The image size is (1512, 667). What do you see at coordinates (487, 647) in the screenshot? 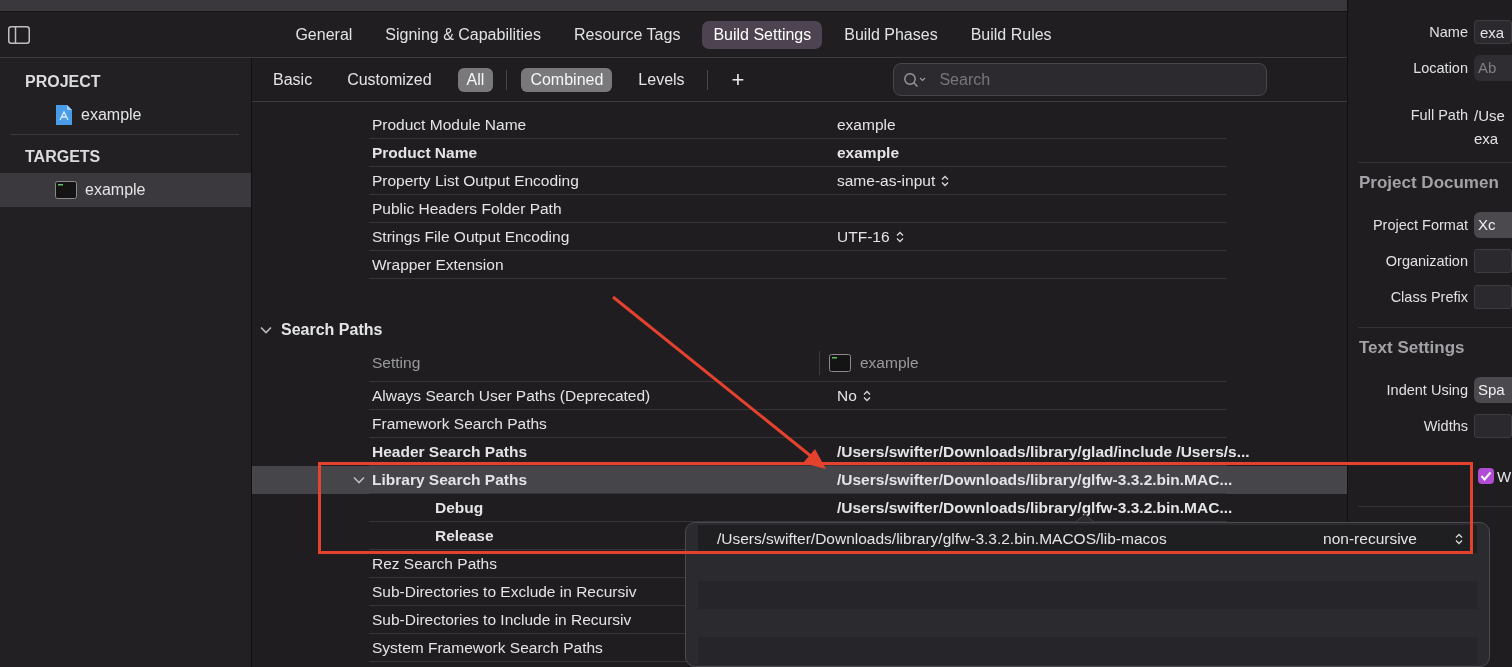
I see `setting-name: System Framework Search Paths` at bounding box center [487, 647].